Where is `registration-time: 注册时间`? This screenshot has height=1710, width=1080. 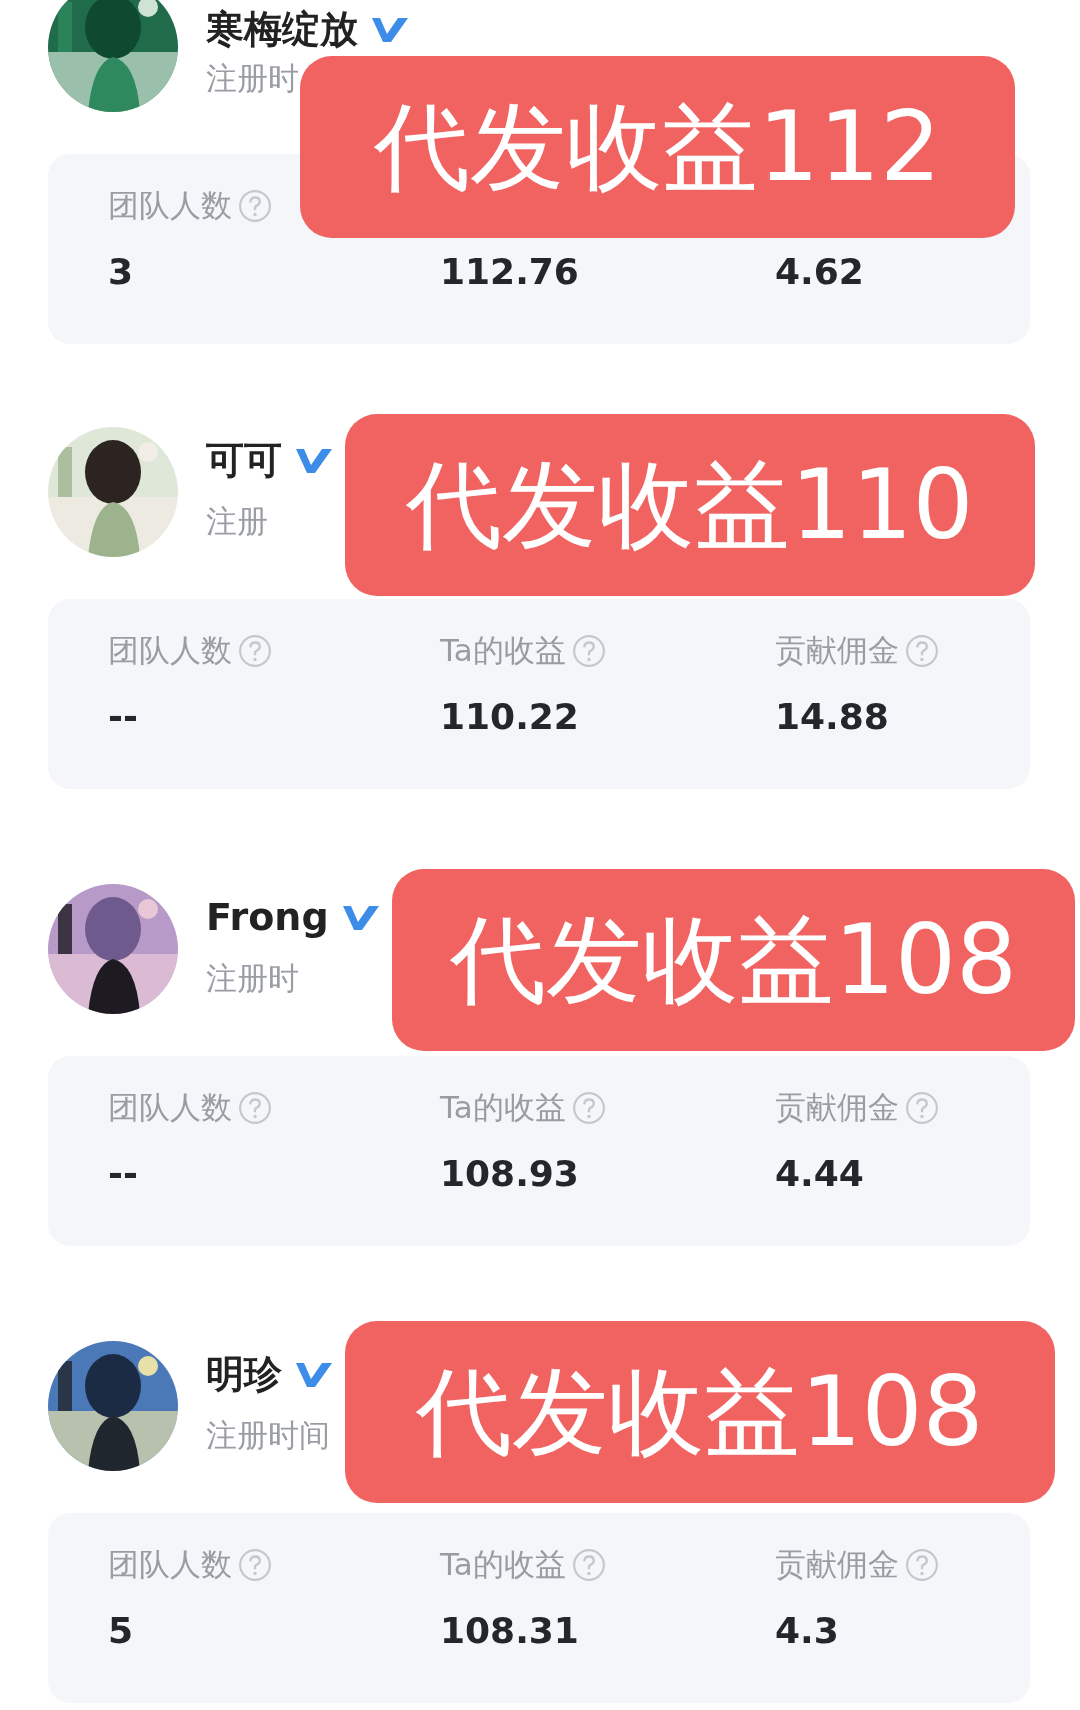
registration-time: 注册时间 is located at coordinates (268, 1435).